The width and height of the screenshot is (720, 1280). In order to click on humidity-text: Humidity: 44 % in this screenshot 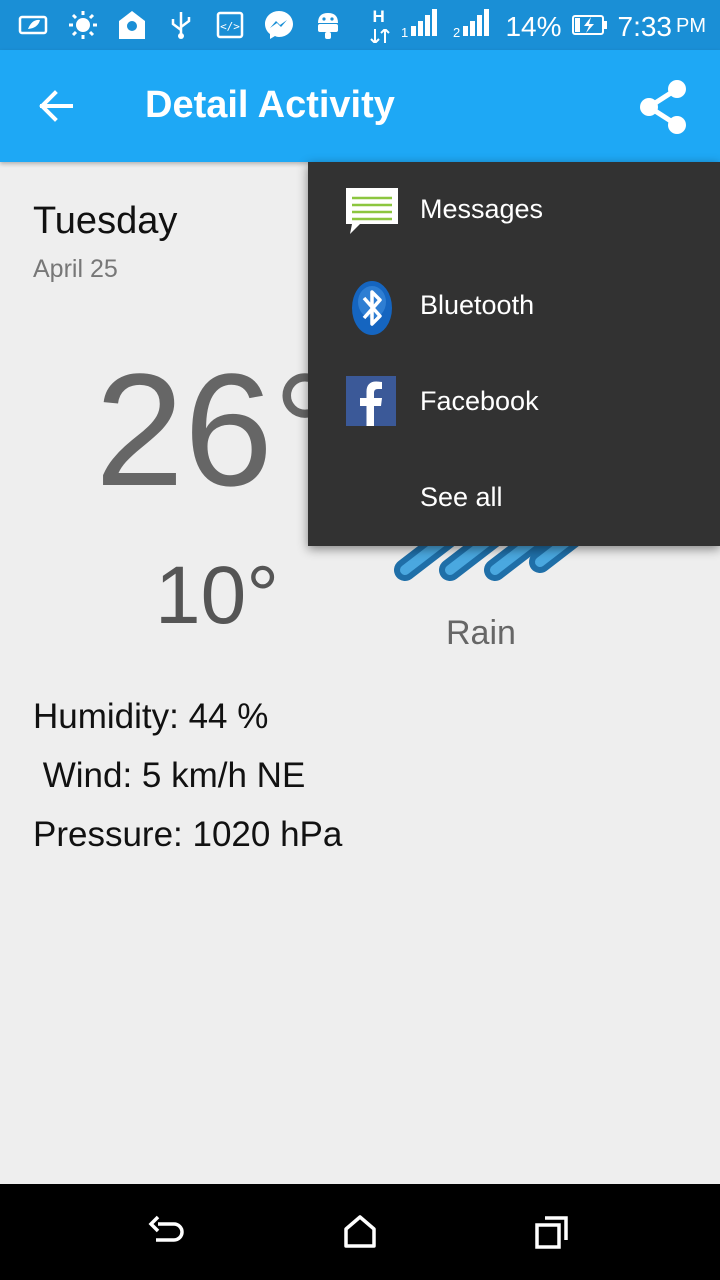, I will do `click(151, 716)`.